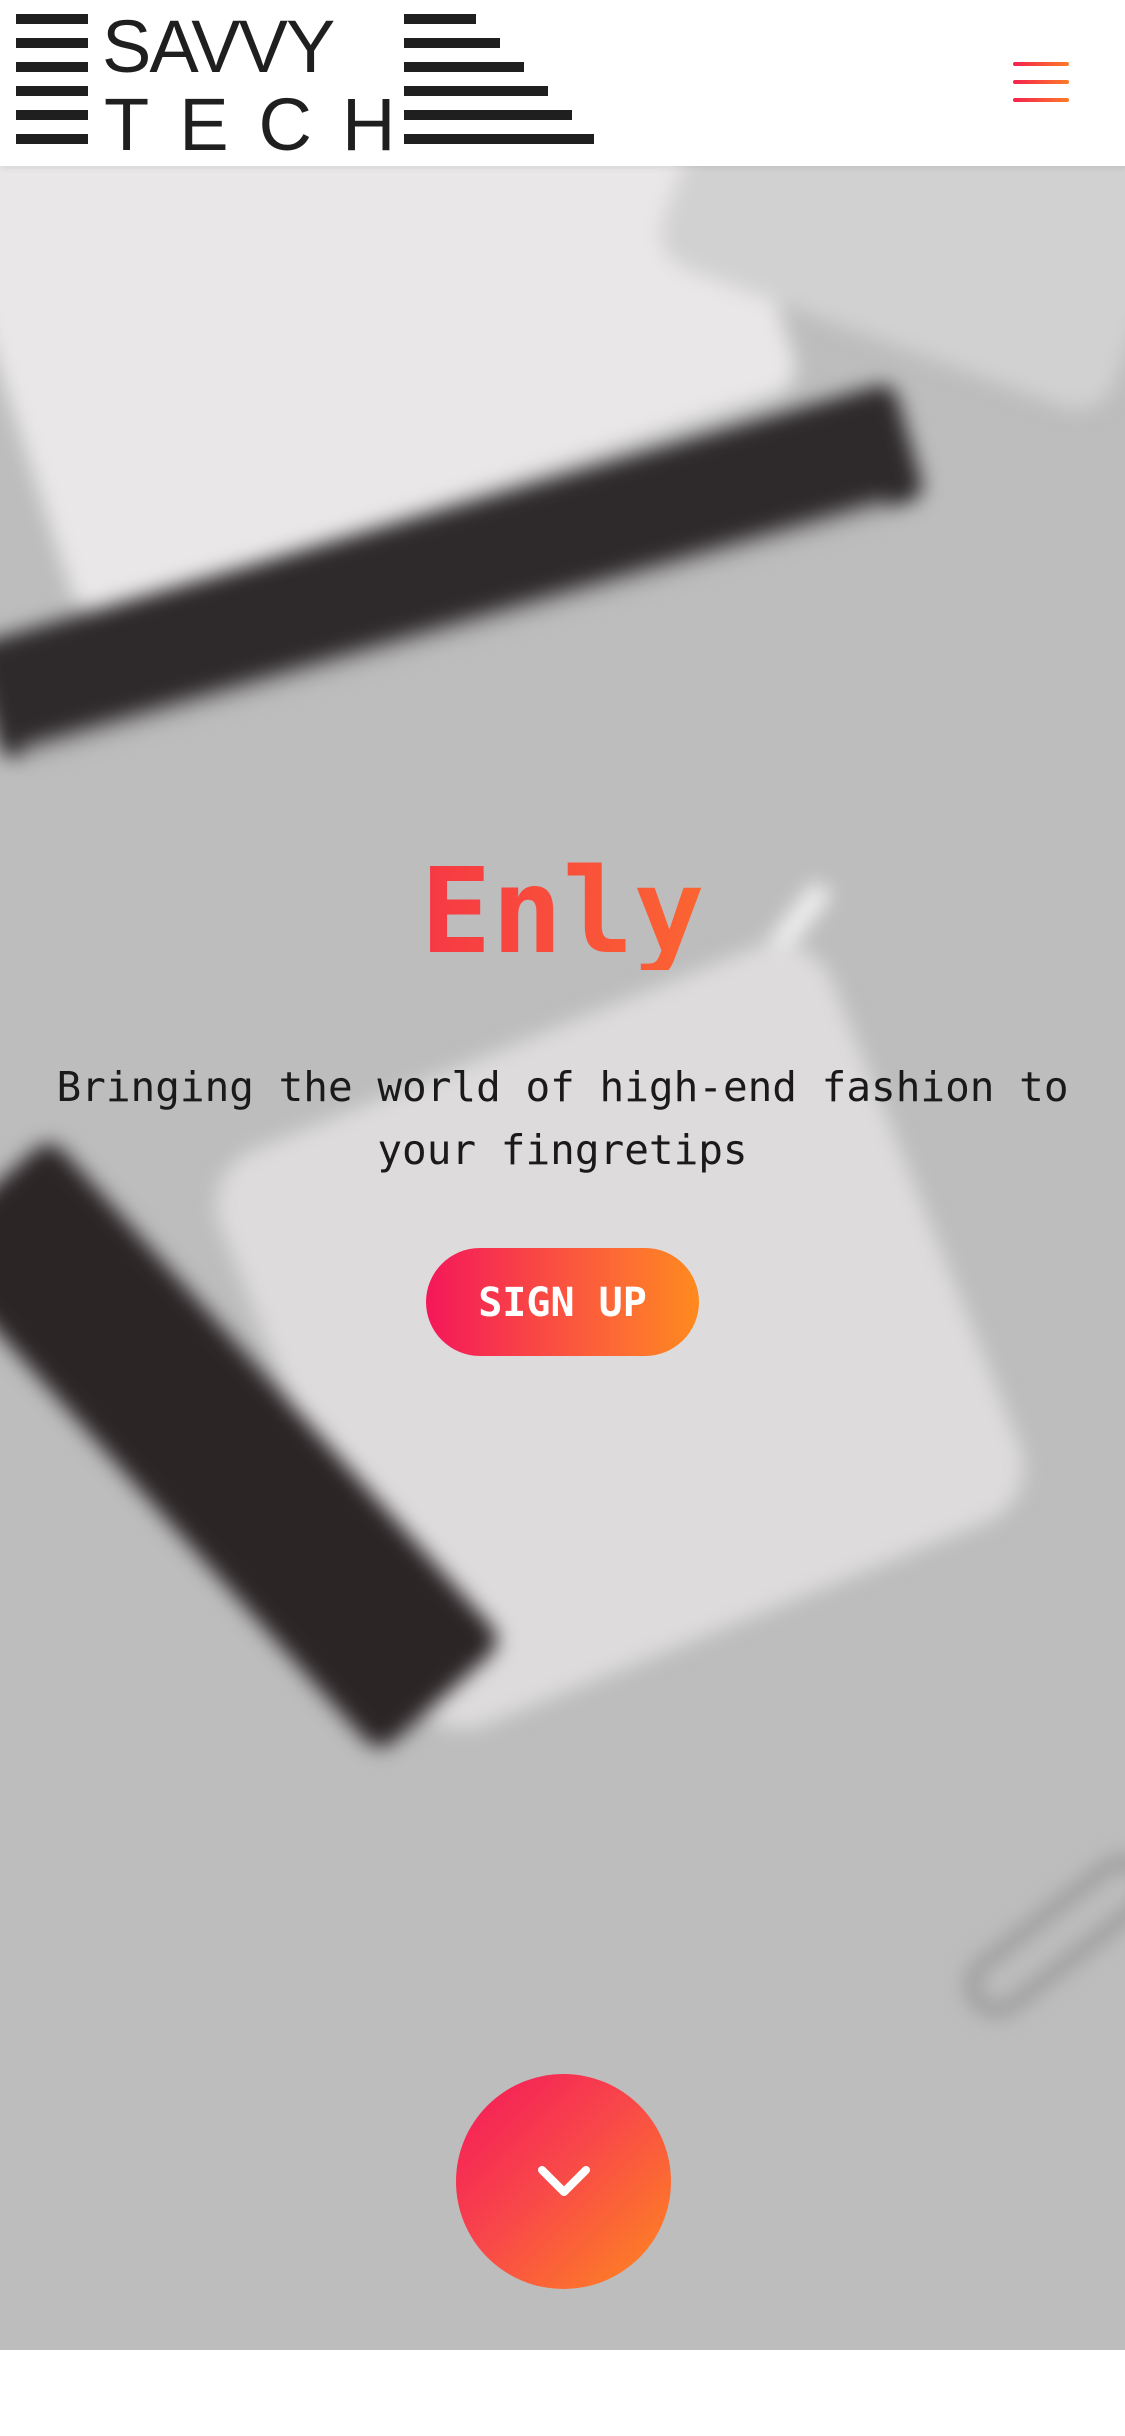  I want to click on site-header: SAVVY TECH, so click(562, 83).